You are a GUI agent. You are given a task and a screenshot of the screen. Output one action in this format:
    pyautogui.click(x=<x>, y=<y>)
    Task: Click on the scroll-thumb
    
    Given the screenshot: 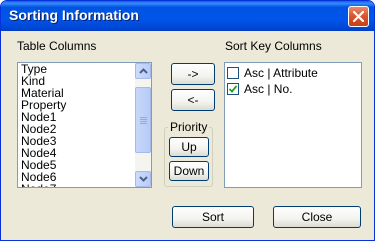 What is the action you would take?
    pyautogui.click(x=143, y=120)
    